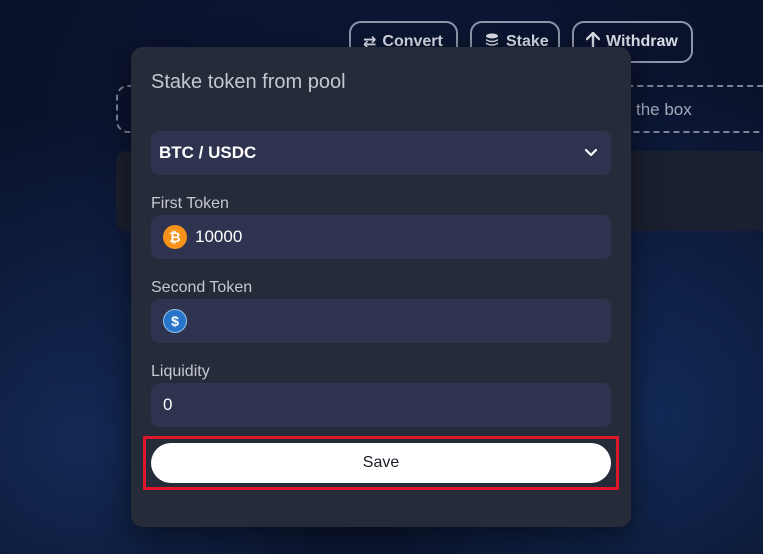 This screenshot has height=554, width=763. I want to click on chevron-down-icon, so click(591, 152).